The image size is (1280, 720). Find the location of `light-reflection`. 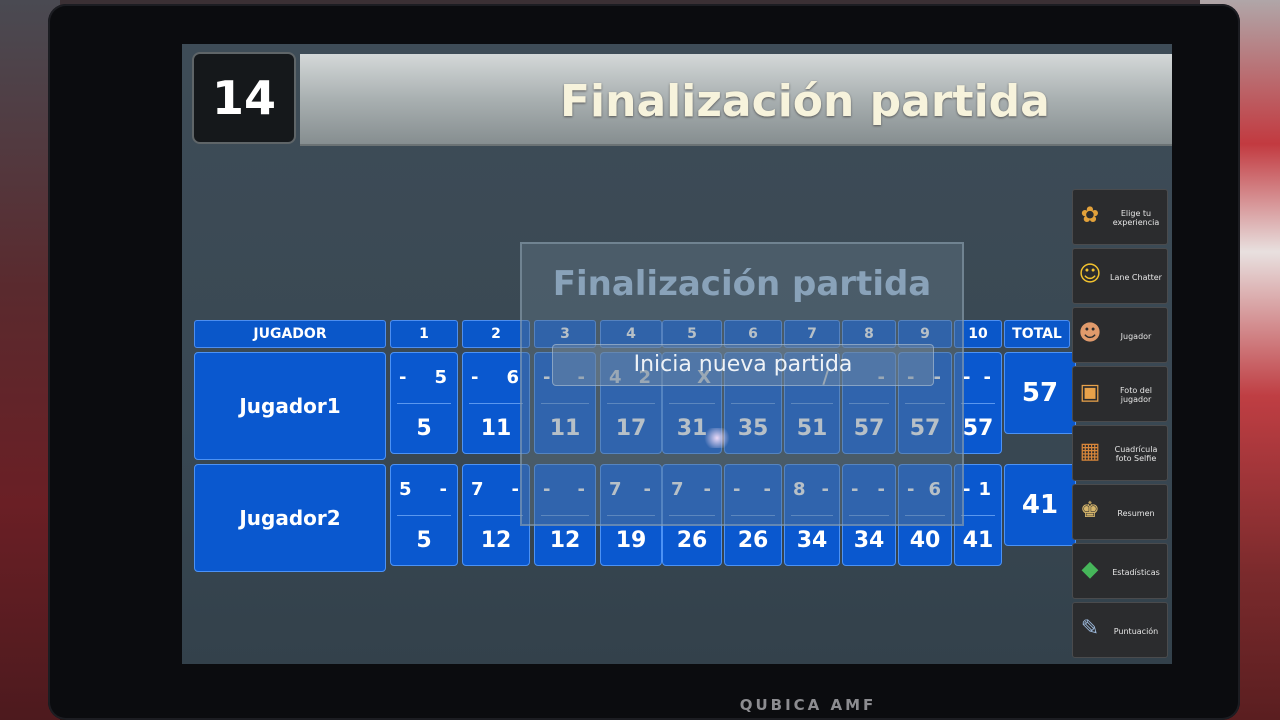

light-reflection is located at coordinates (717, 438).